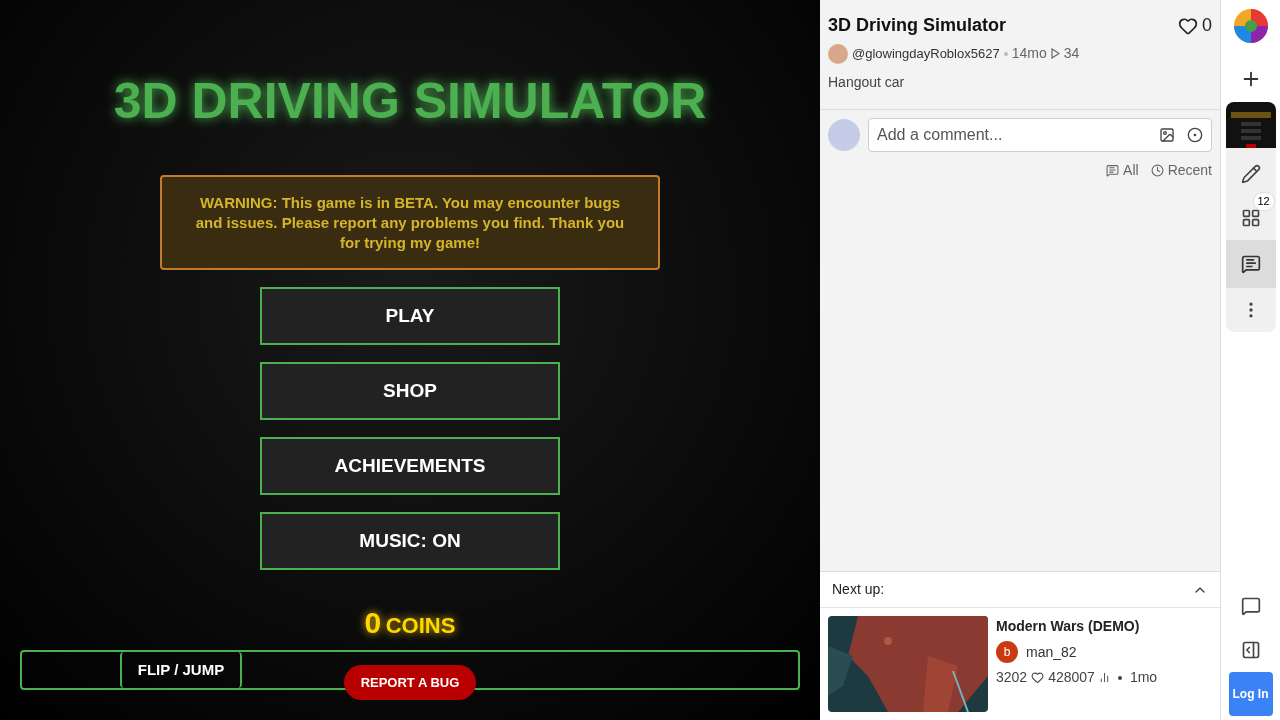 The width and height of the screenshot is (1280, 720). Describe the element at coordinates (410, 222) in the screenshot. I see `warning-banner: WARNING: This game is in BETA. You may encounter bugs and issues. Please report any problems you find. Thank you for trying my game!` at that location.